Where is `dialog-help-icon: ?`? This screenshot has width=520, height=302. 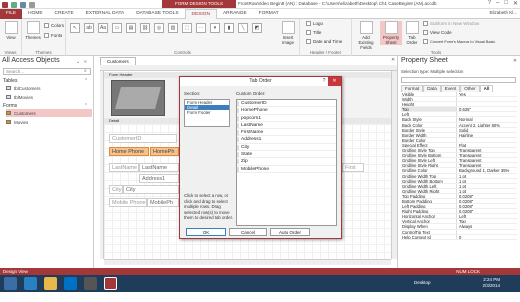
dialog-help-icon: ? is located at coordinates (324, 81).